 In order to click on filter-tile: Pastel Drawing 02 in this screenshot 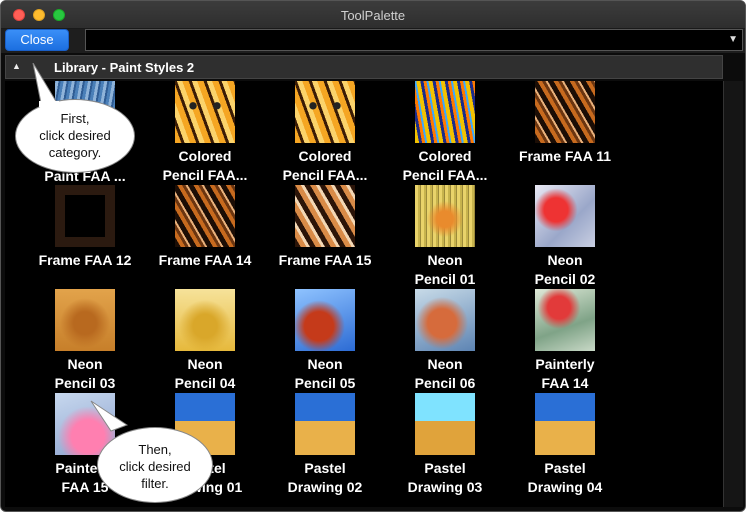, I will do `click(325, 445)`.